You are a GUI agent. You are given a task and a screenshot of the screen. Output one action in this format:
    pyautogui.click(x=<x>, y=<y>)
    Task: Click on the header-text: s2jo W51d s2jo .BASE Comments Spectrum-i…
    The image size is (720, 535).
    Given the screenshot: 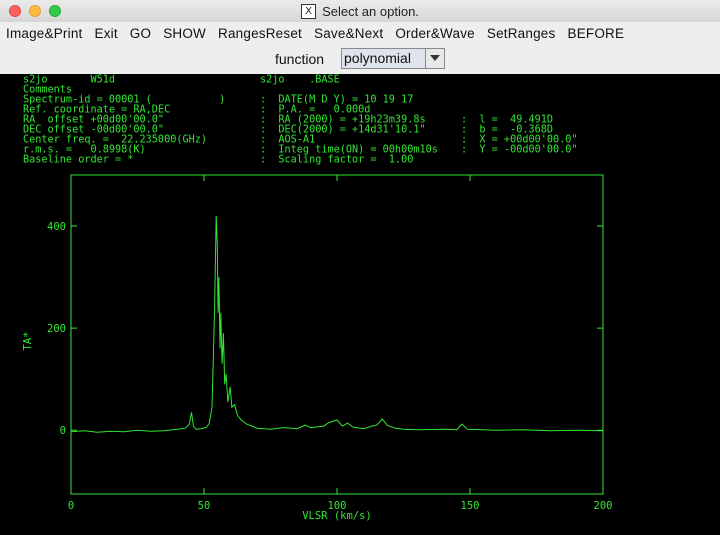 What is the action you would take?
    pyautogui.click(x=300, y=120)
    